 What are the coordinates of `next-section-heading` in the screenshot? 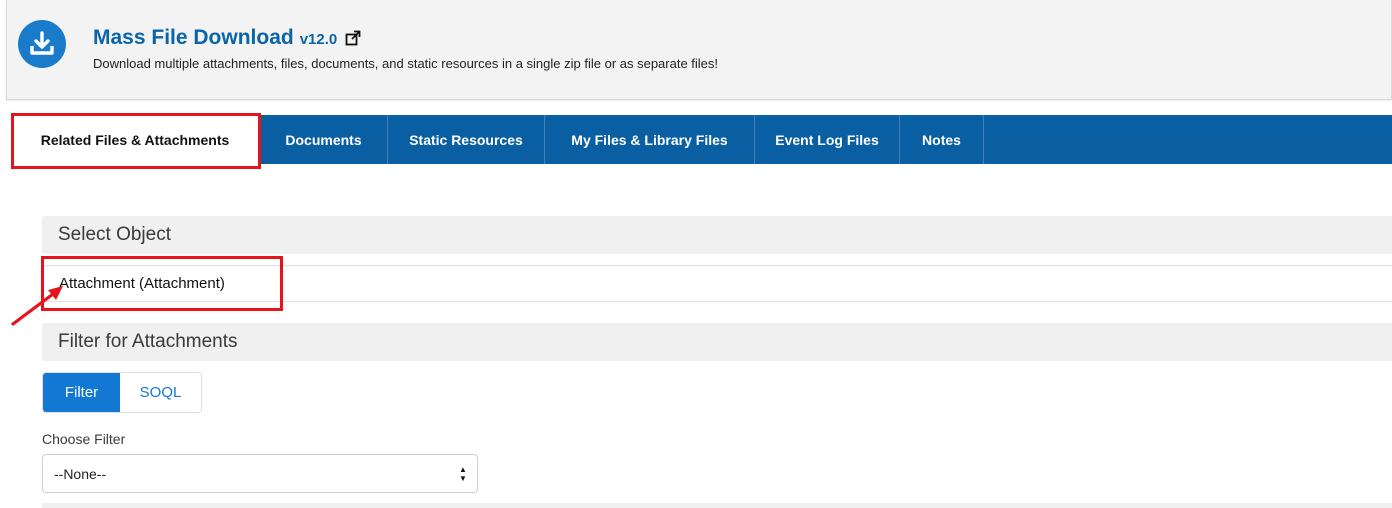 It's located at (717, 505).